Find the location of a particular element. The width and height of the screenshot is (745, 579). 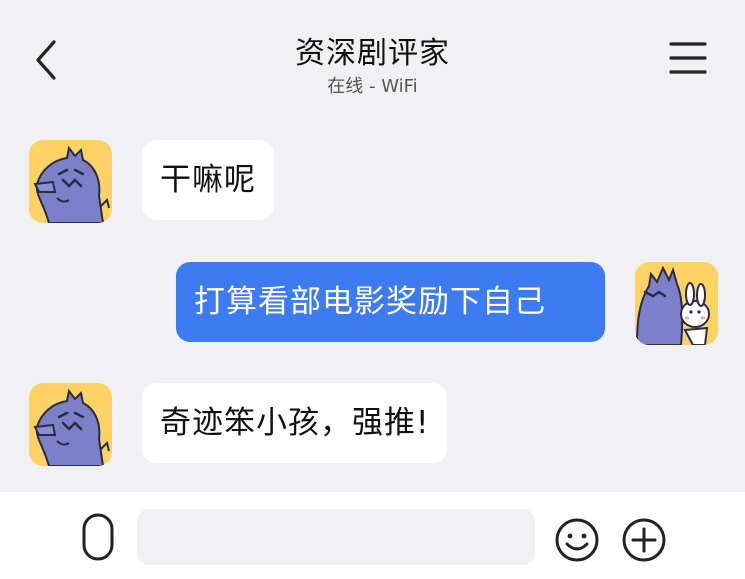

microphone-icon is located at coordinates (98, 537).